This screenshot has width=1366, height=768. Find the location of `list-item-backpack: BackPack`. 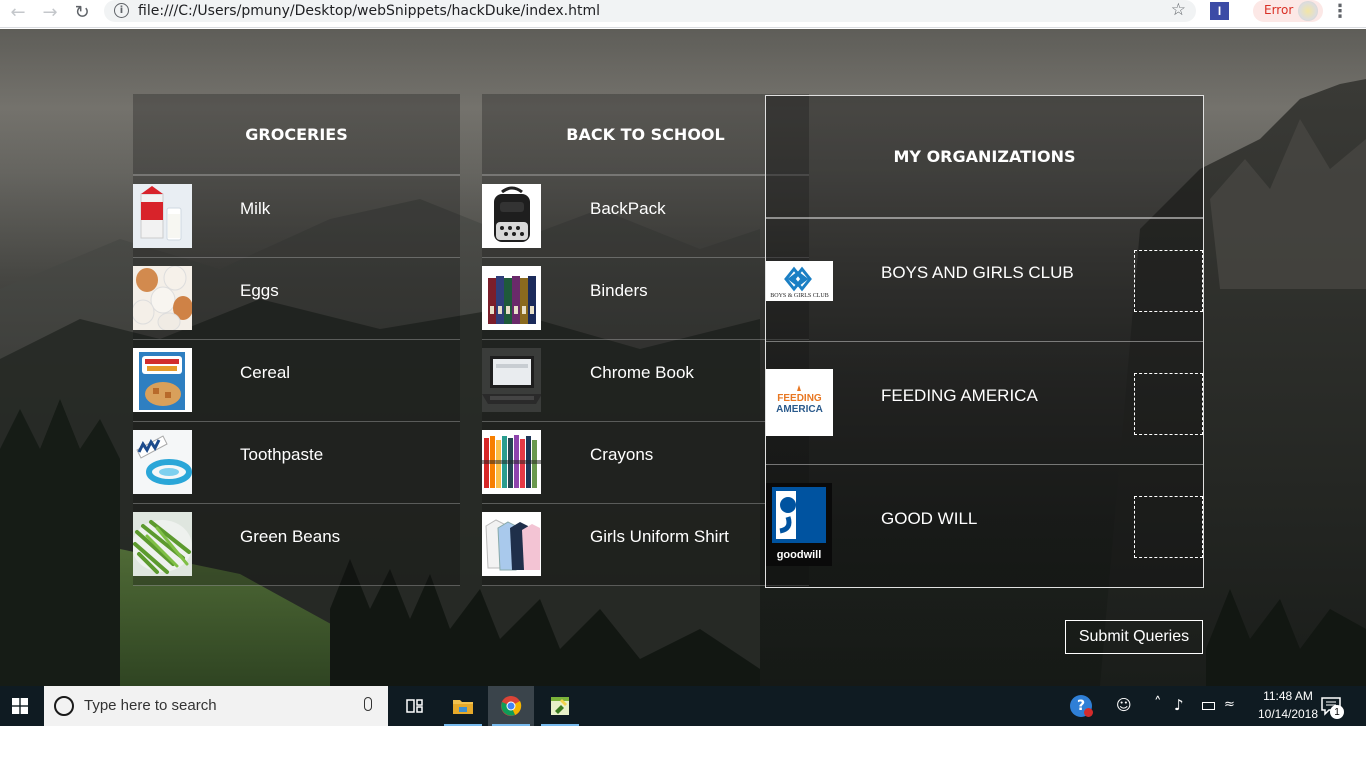

list-item-backpack: BackPack is located at coordinates (645, 217).